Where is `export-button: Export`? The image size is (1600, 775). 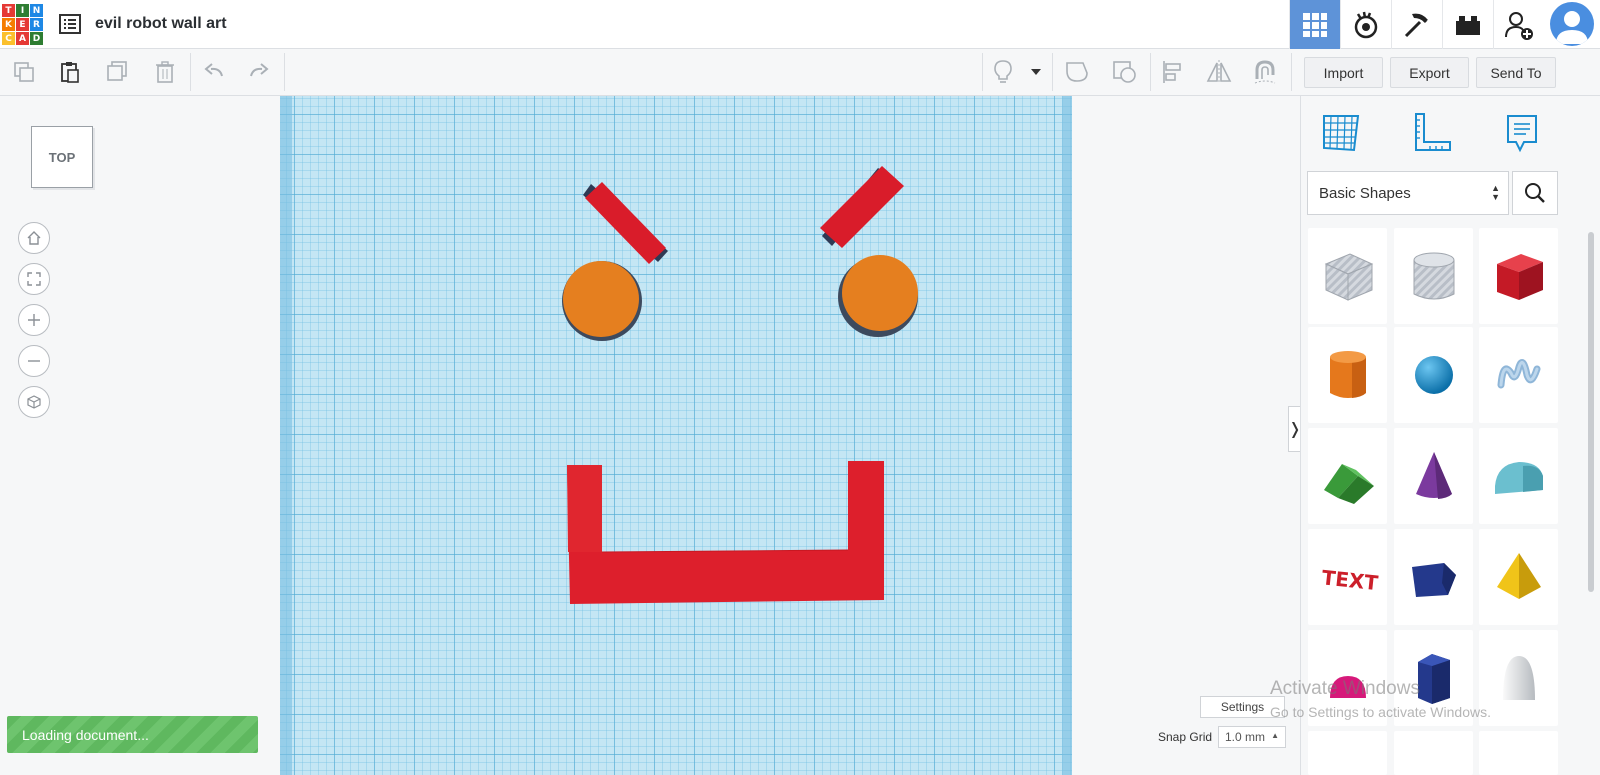 export-button: Export is located at coordinates (1429, 72).